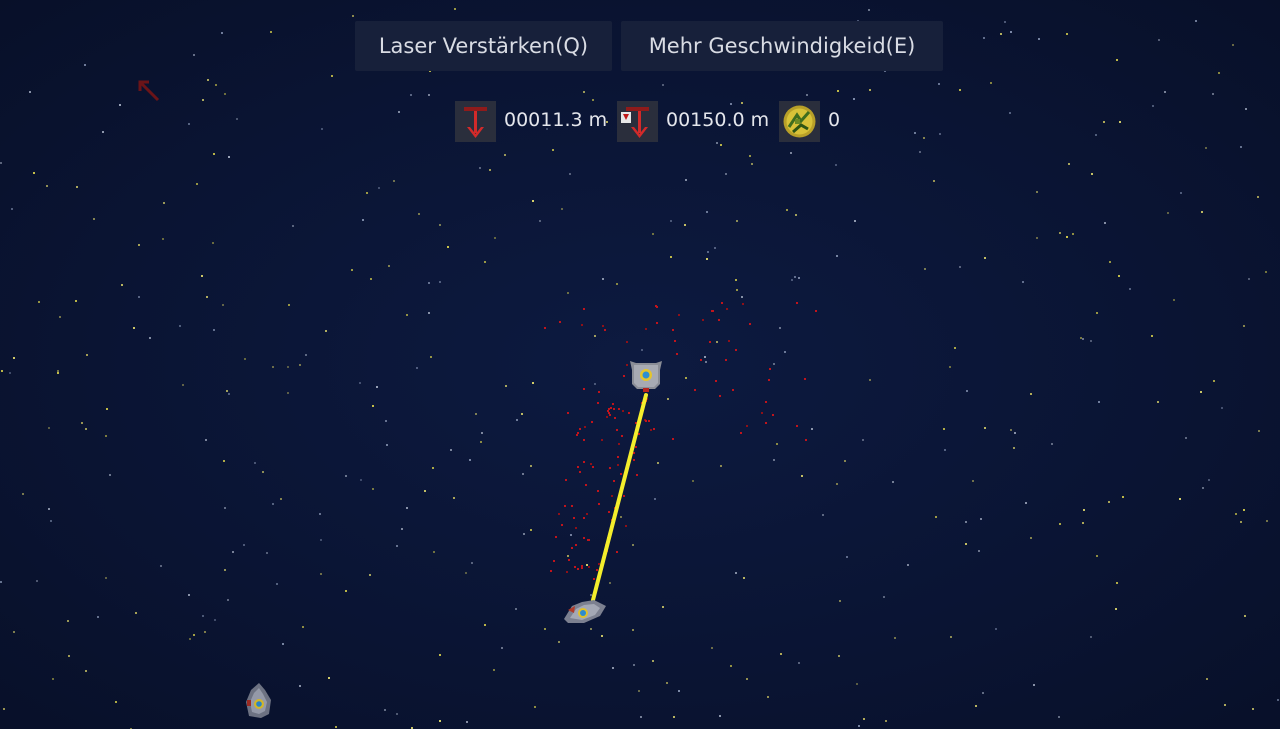  Describe the element at coordinates (149, 91) in the screenshot. I see `direction-arrow-icon` at that location.